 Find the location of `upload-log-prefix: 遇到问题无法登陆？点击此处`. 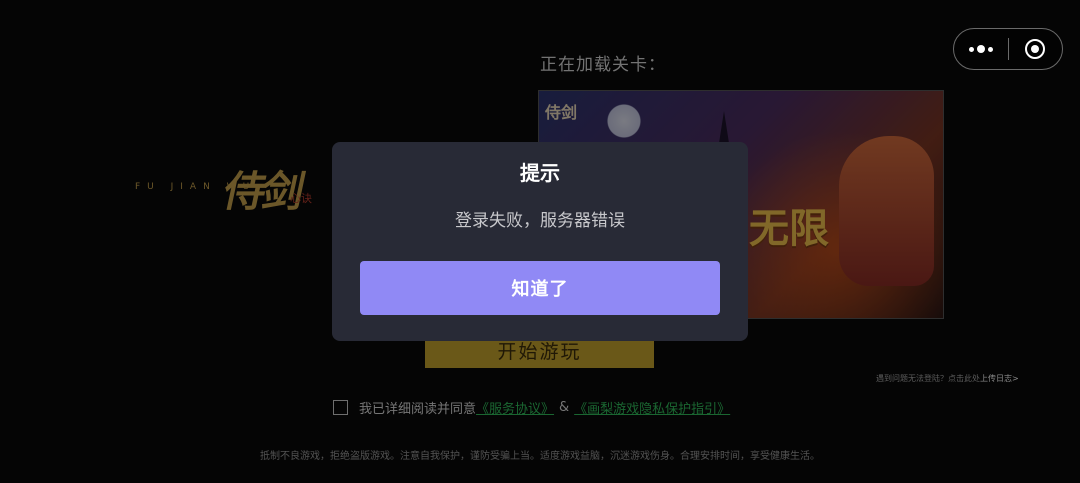

upload-log-prefix: 遇到问题无法登陆？点击此处 is located at coordinates (928, 378).